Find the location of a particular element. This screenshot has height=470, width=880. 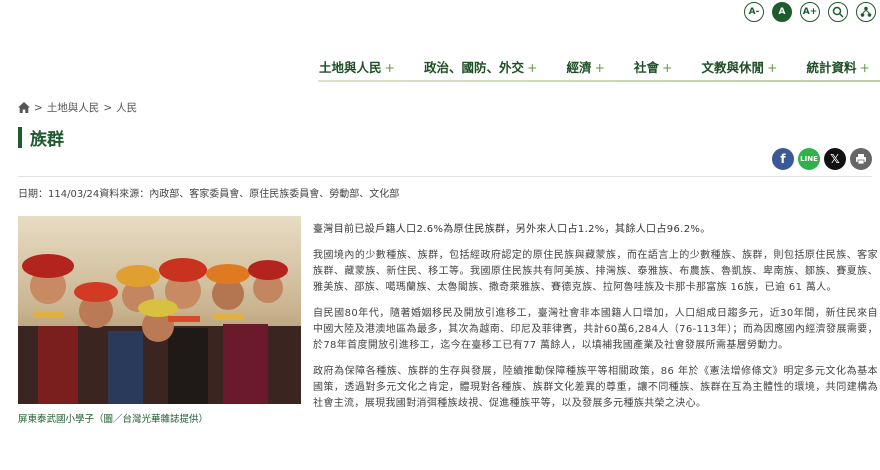

nav-item-society: 社會 + is located at coordinates (653, 66).